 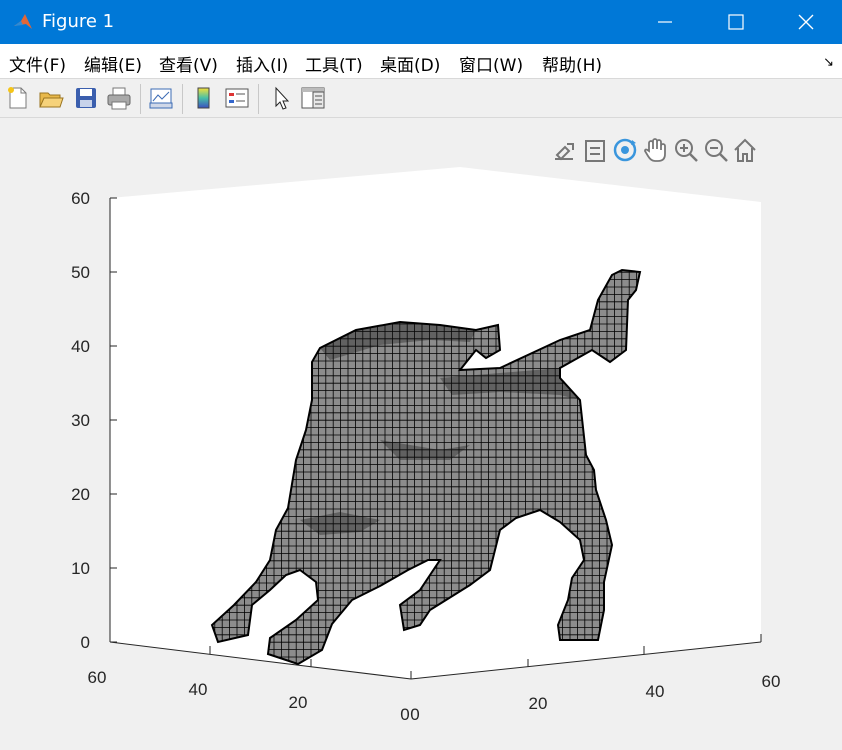 I want to click on x-tick-label: 40, so click(x=655, y=691).